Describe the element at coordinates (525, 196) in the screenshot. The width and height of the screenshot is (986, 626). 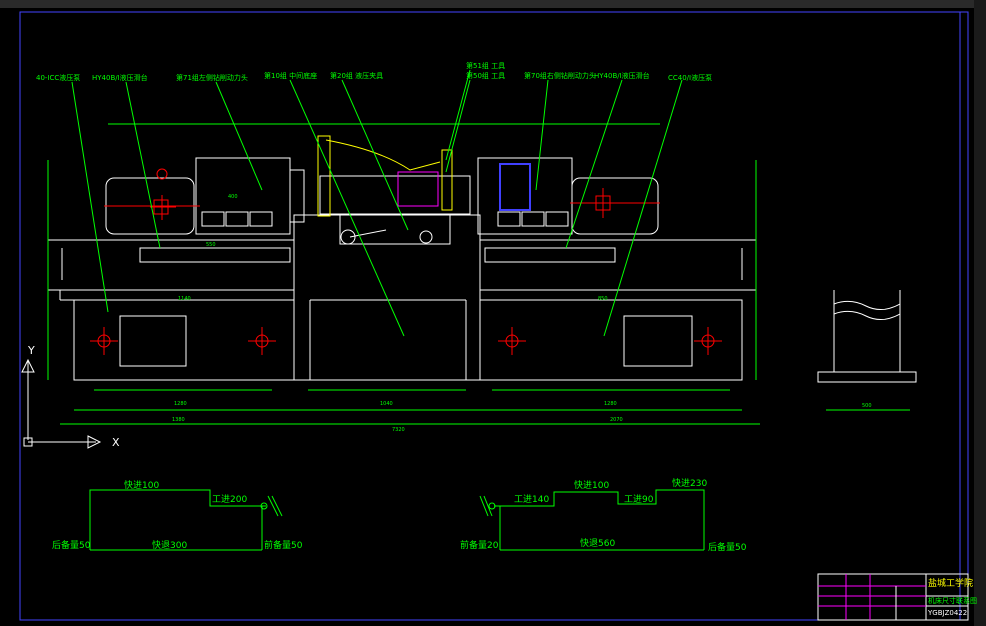
I see `right-powerhead` at that location.